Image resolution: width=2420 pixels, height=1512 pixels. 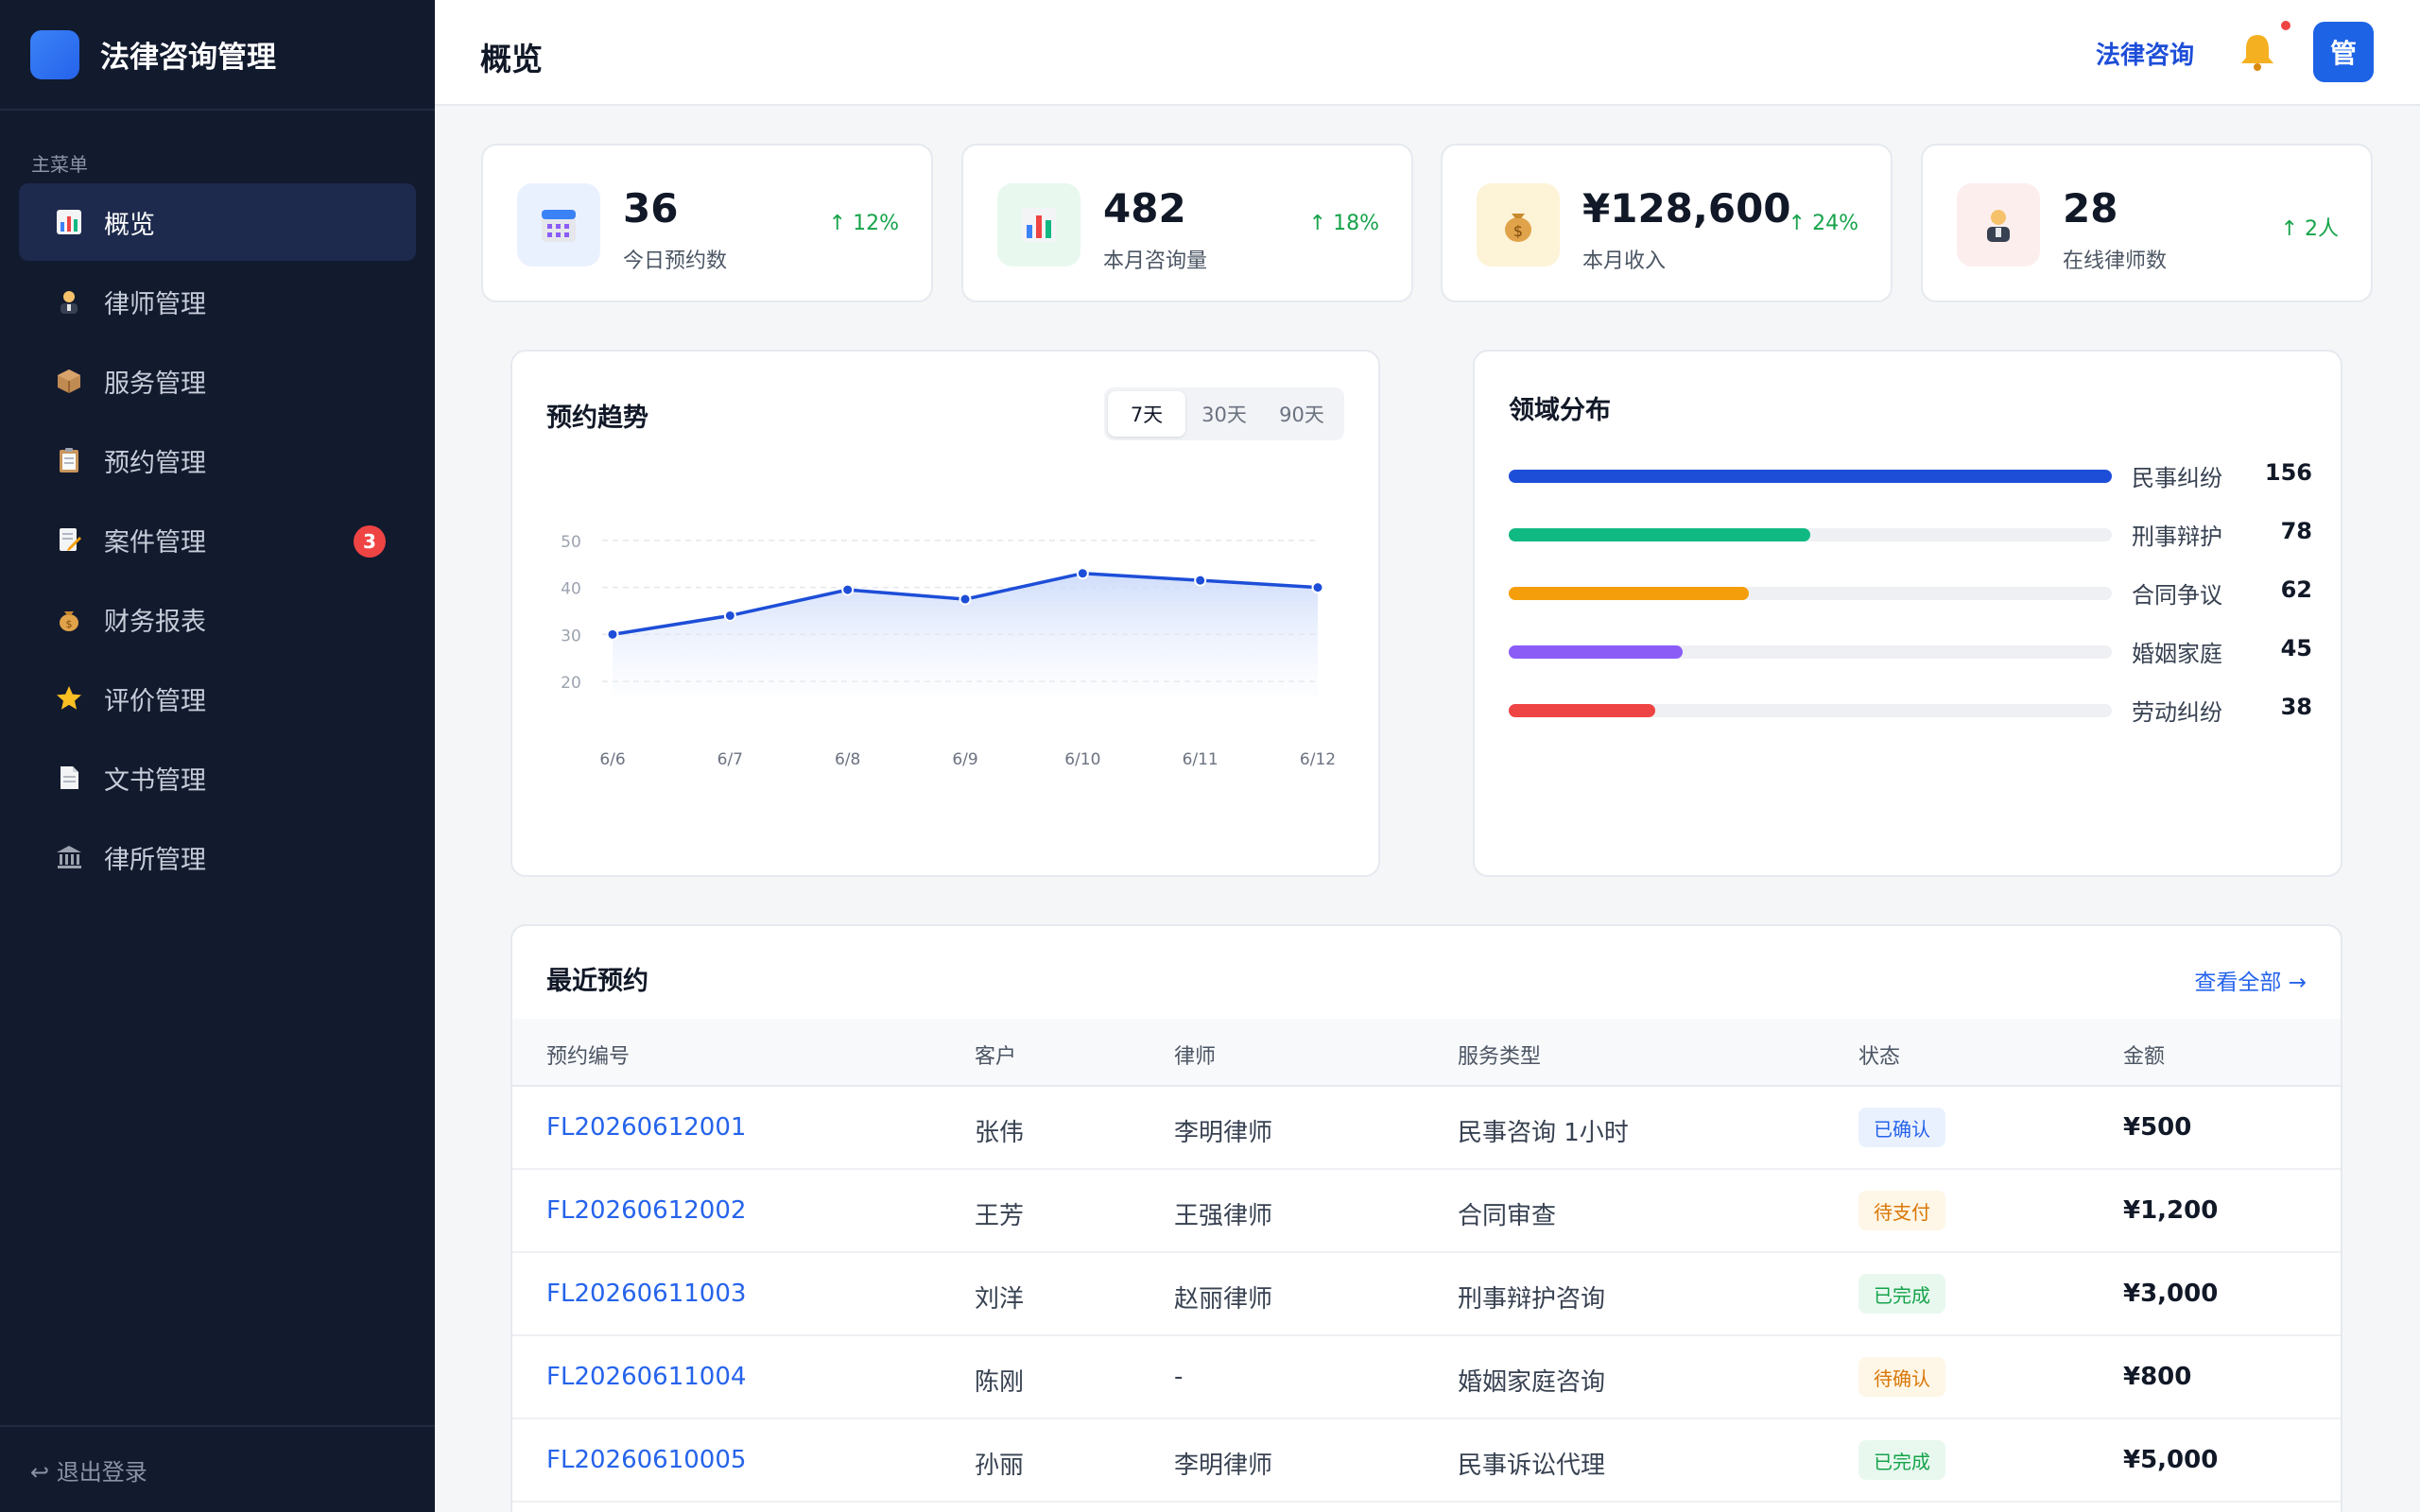 What do you see at coordinates (218, 222) in the screenshot?
I see `sidebar-item-overview: 概览` at bounding box center [218, 222].